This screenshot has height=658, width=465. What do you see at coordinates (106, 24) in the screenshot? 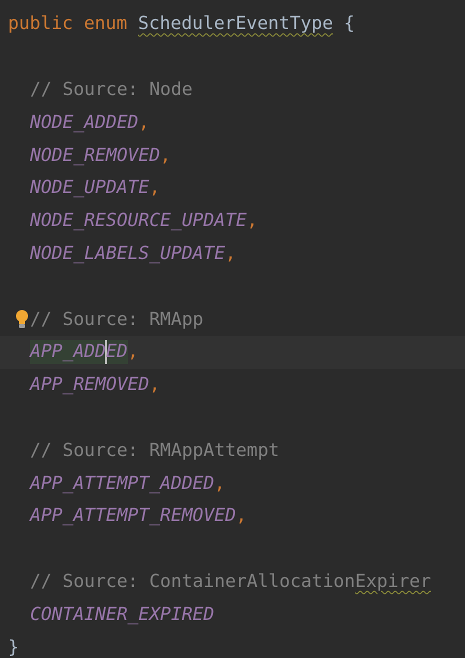
I see `code-keyword: enum` at bounding box center [106, 24].